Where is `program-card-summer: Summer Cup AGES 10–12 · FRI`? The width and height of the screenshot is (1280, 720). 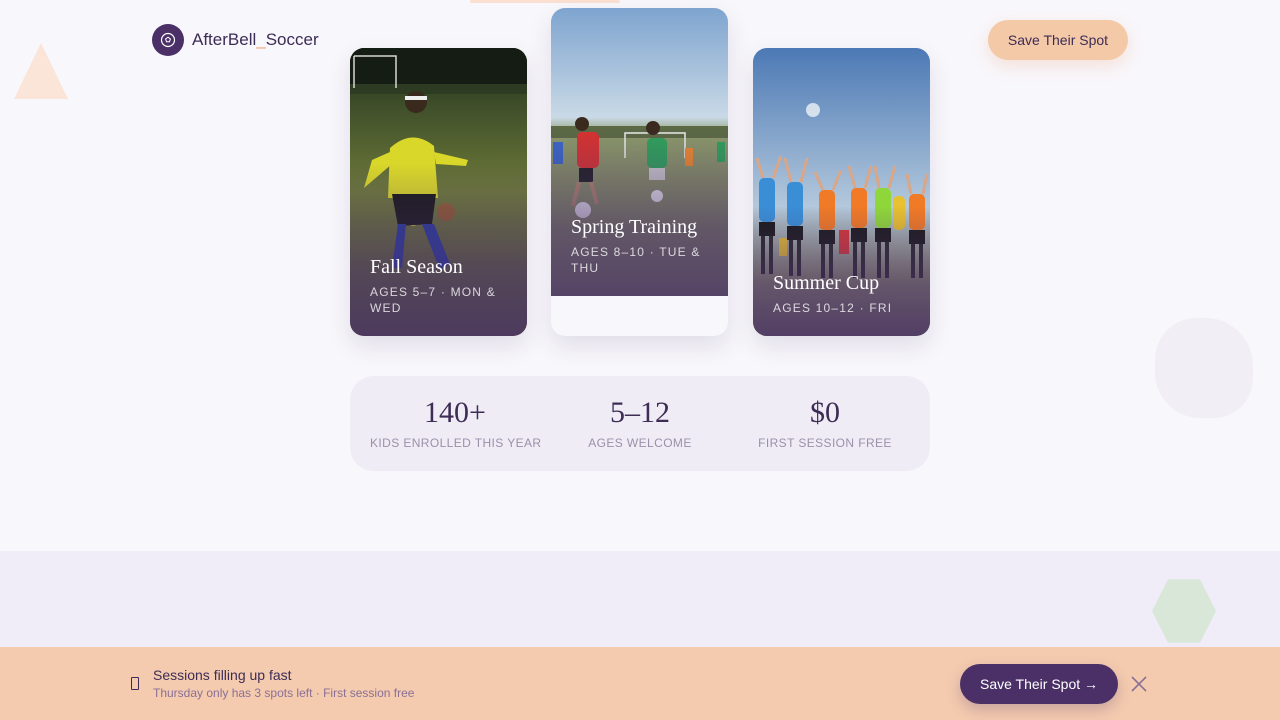
program-card-summer: Summer Cup AGES 10–12 · FRI is located at coordinates (841, 192).